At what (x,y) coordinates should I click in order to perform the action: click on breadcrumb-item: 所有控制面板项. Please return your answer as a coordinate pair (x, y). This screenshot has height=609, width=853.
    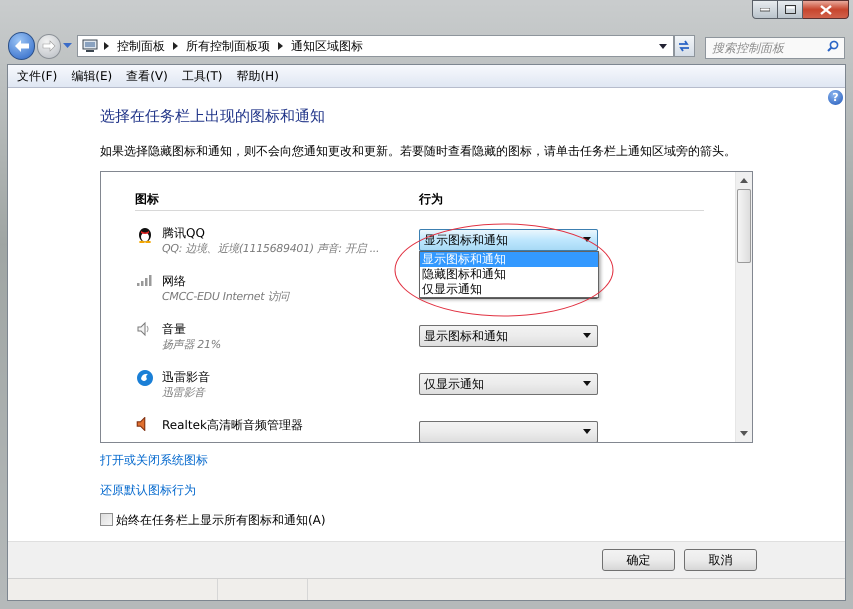
    Looking at the image, I should click on (228, 46).